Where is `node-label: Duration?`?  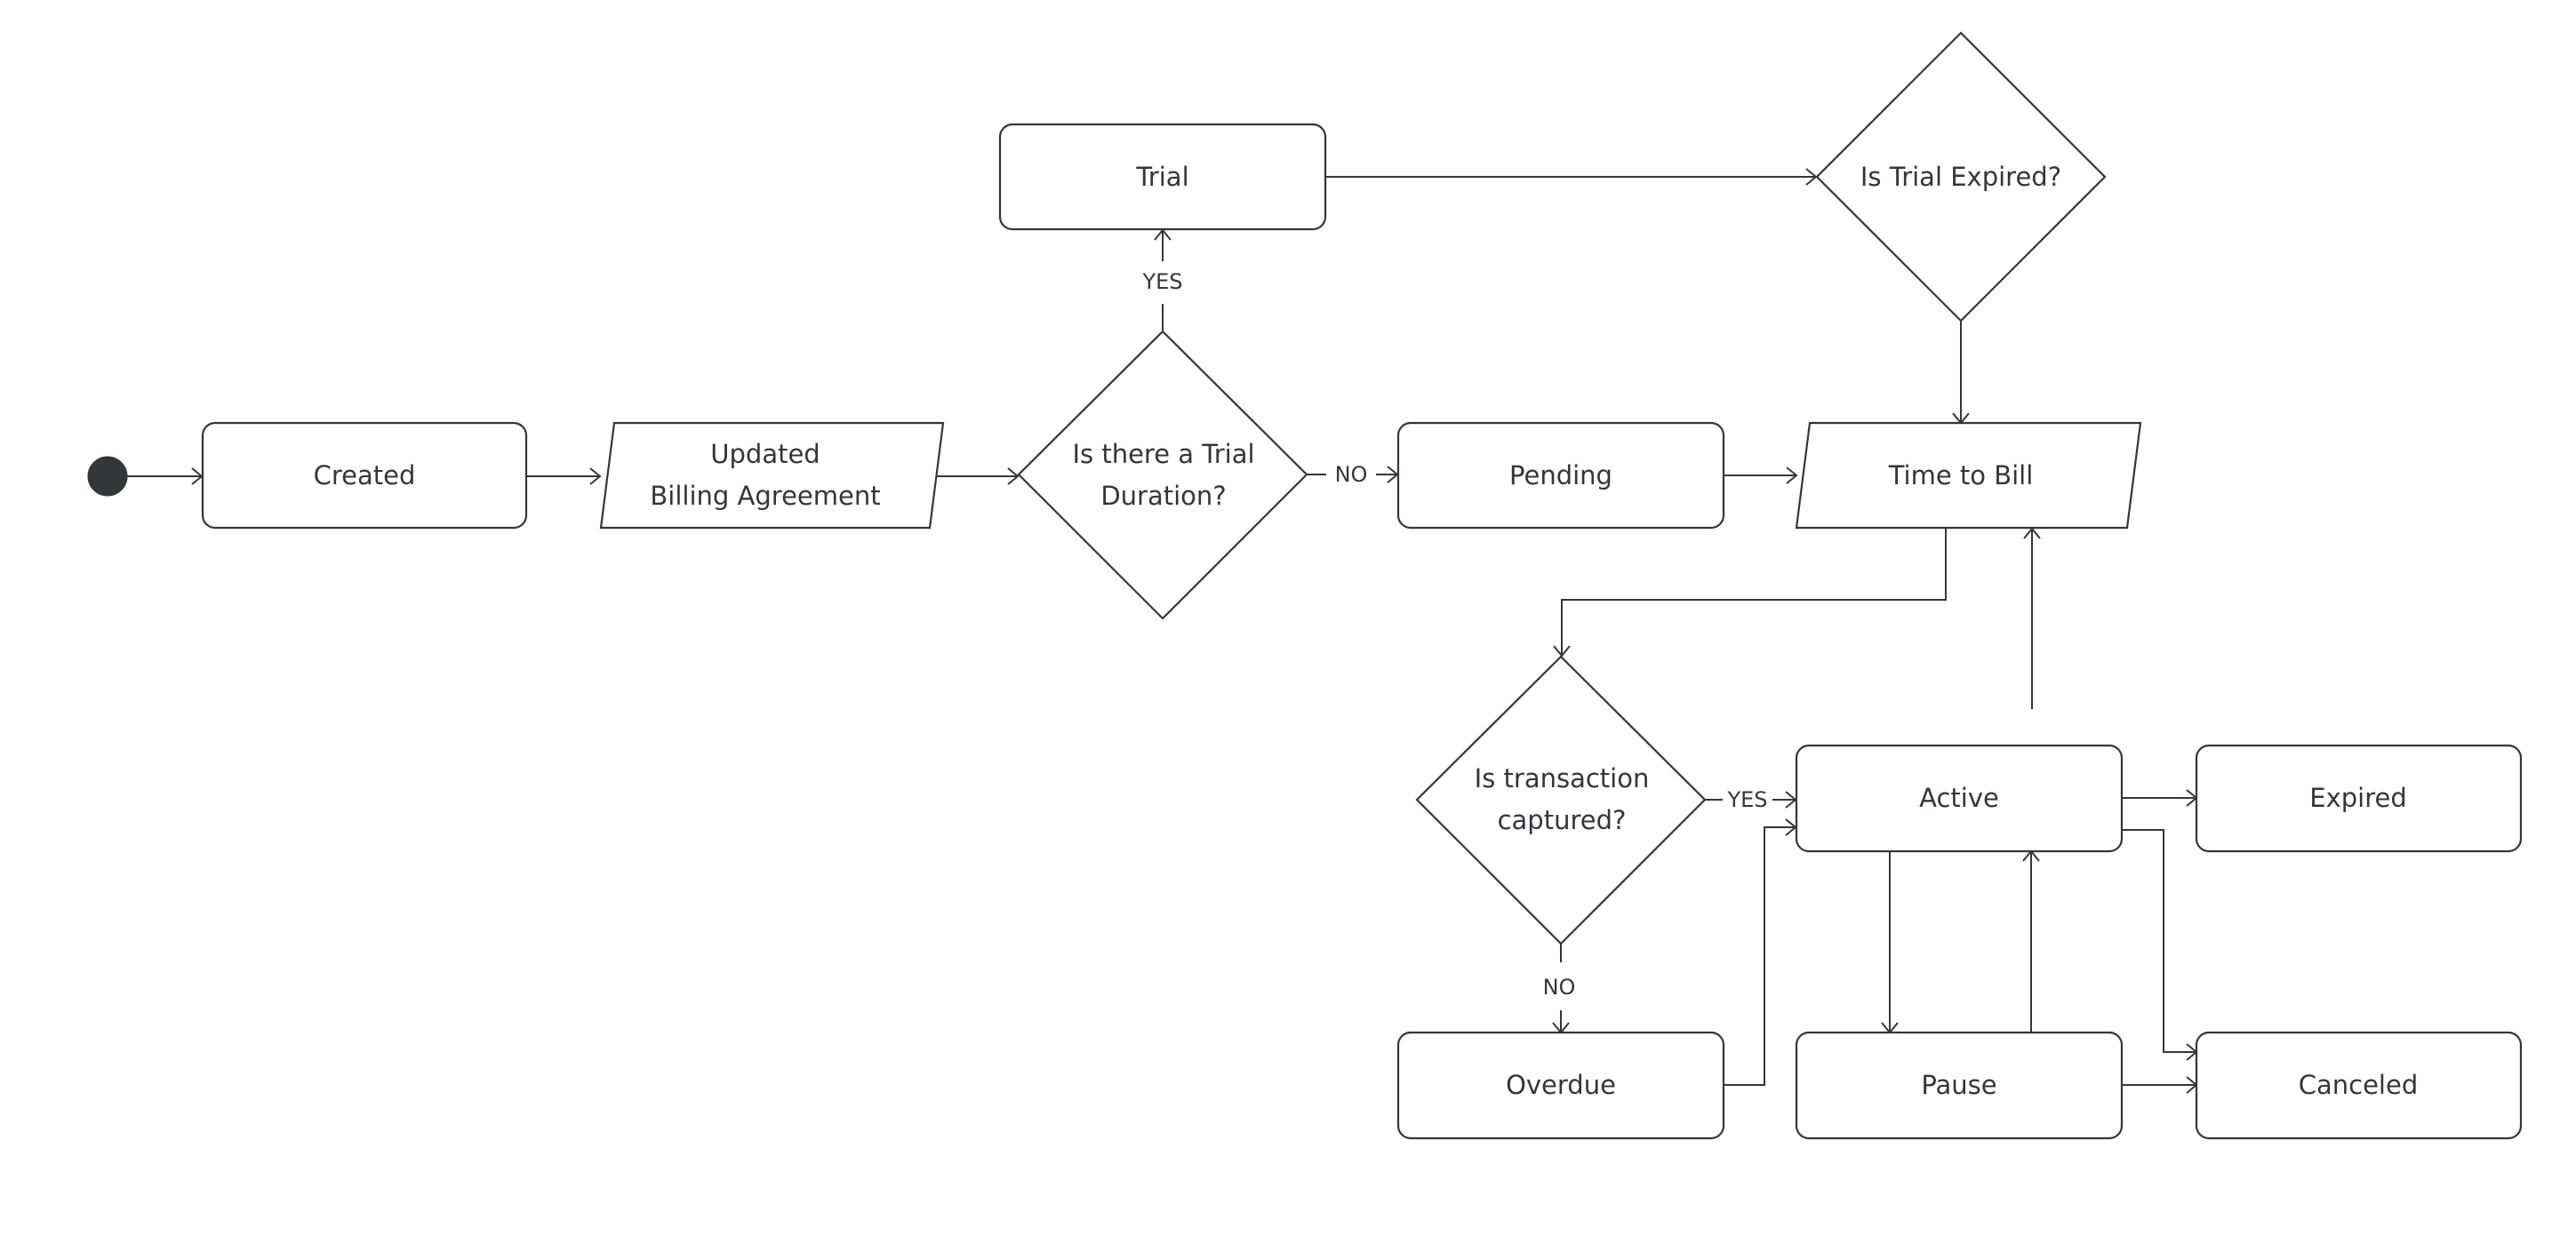
node-label: Duration? is located at coordinates (1163, 496).